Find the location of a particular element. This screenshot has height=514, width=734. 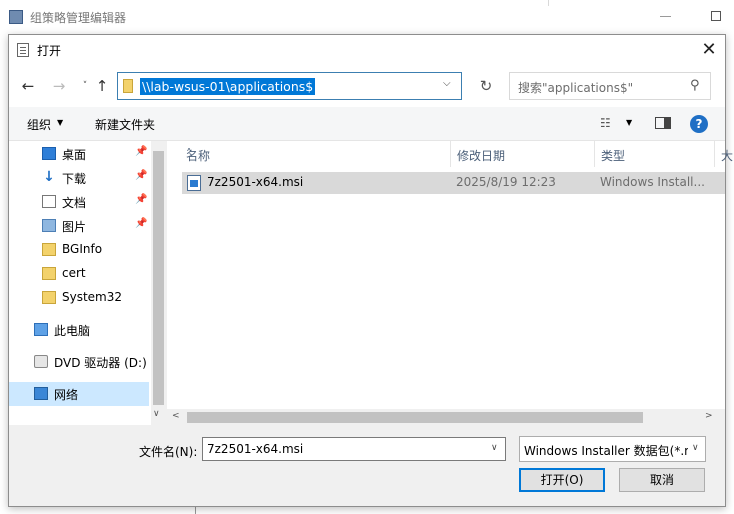

sidebar-item-label: DVD 驱动器 (D:) is located at coordinates (100, 363).